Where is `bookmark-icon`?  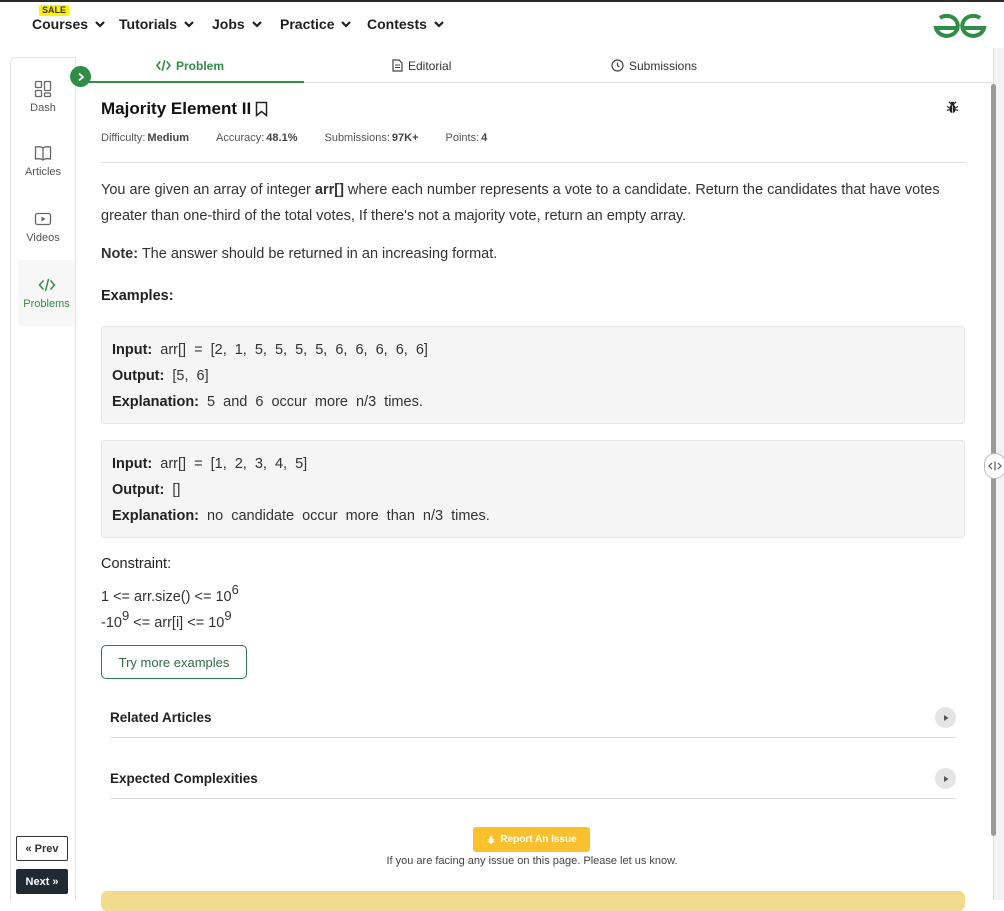
bookmark-icon is located at coordinates (261, 109).